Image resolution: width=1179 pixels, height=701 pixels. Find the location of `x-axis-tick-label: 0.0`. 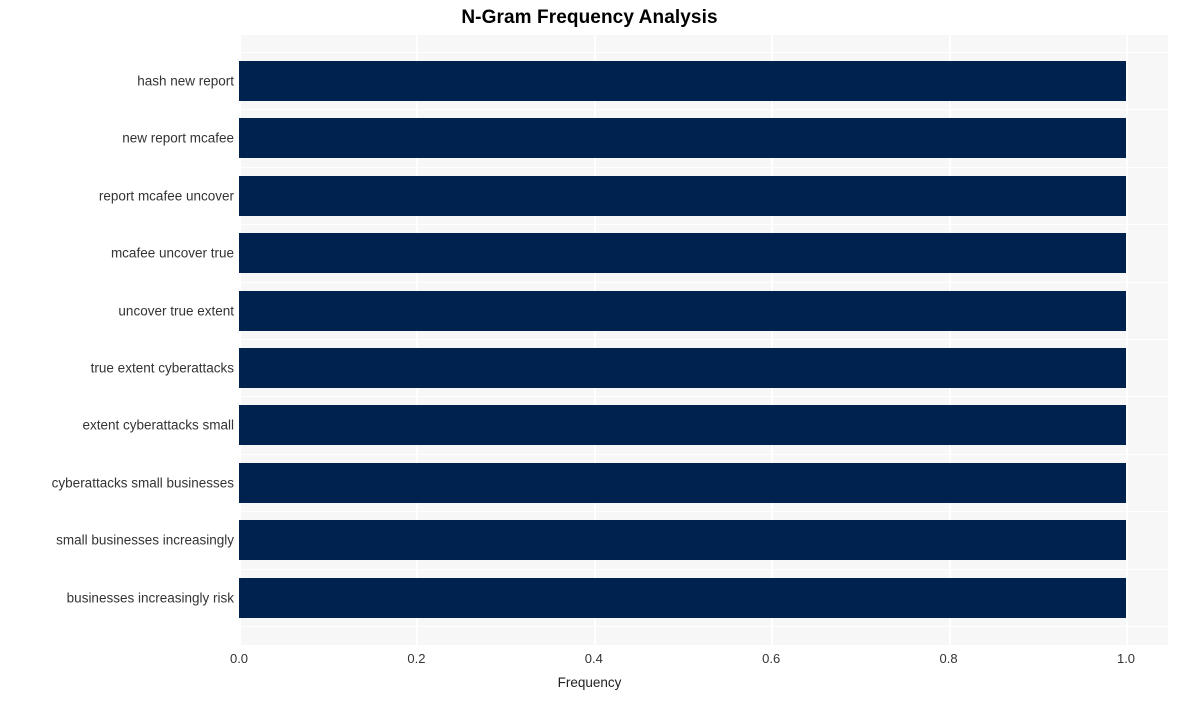

x-axis-tick-label: 0.0 is located at coordinates (239, 658).